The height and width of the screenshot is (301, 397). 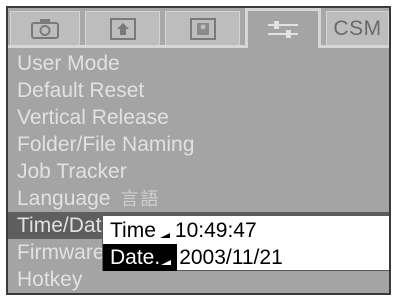 I want to click on tab-csm: CSM, so click(x=357, y=28).